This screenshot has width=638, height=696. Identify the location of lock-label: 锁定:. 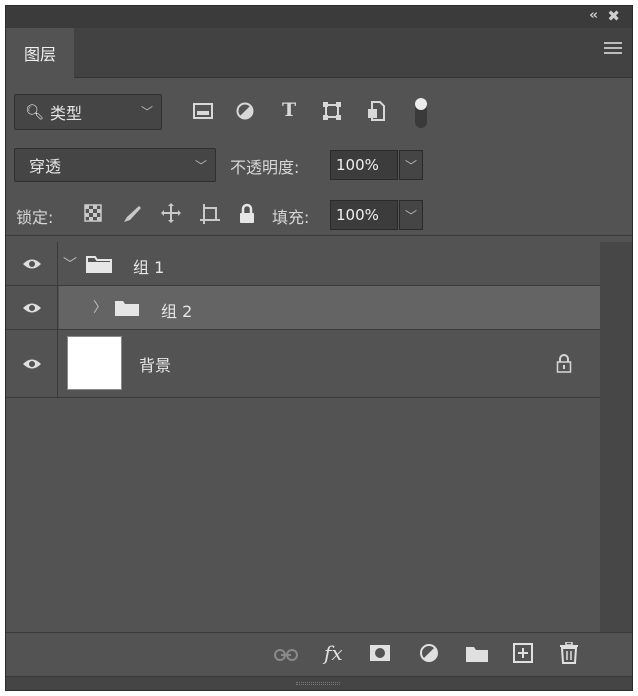
(35, 217).